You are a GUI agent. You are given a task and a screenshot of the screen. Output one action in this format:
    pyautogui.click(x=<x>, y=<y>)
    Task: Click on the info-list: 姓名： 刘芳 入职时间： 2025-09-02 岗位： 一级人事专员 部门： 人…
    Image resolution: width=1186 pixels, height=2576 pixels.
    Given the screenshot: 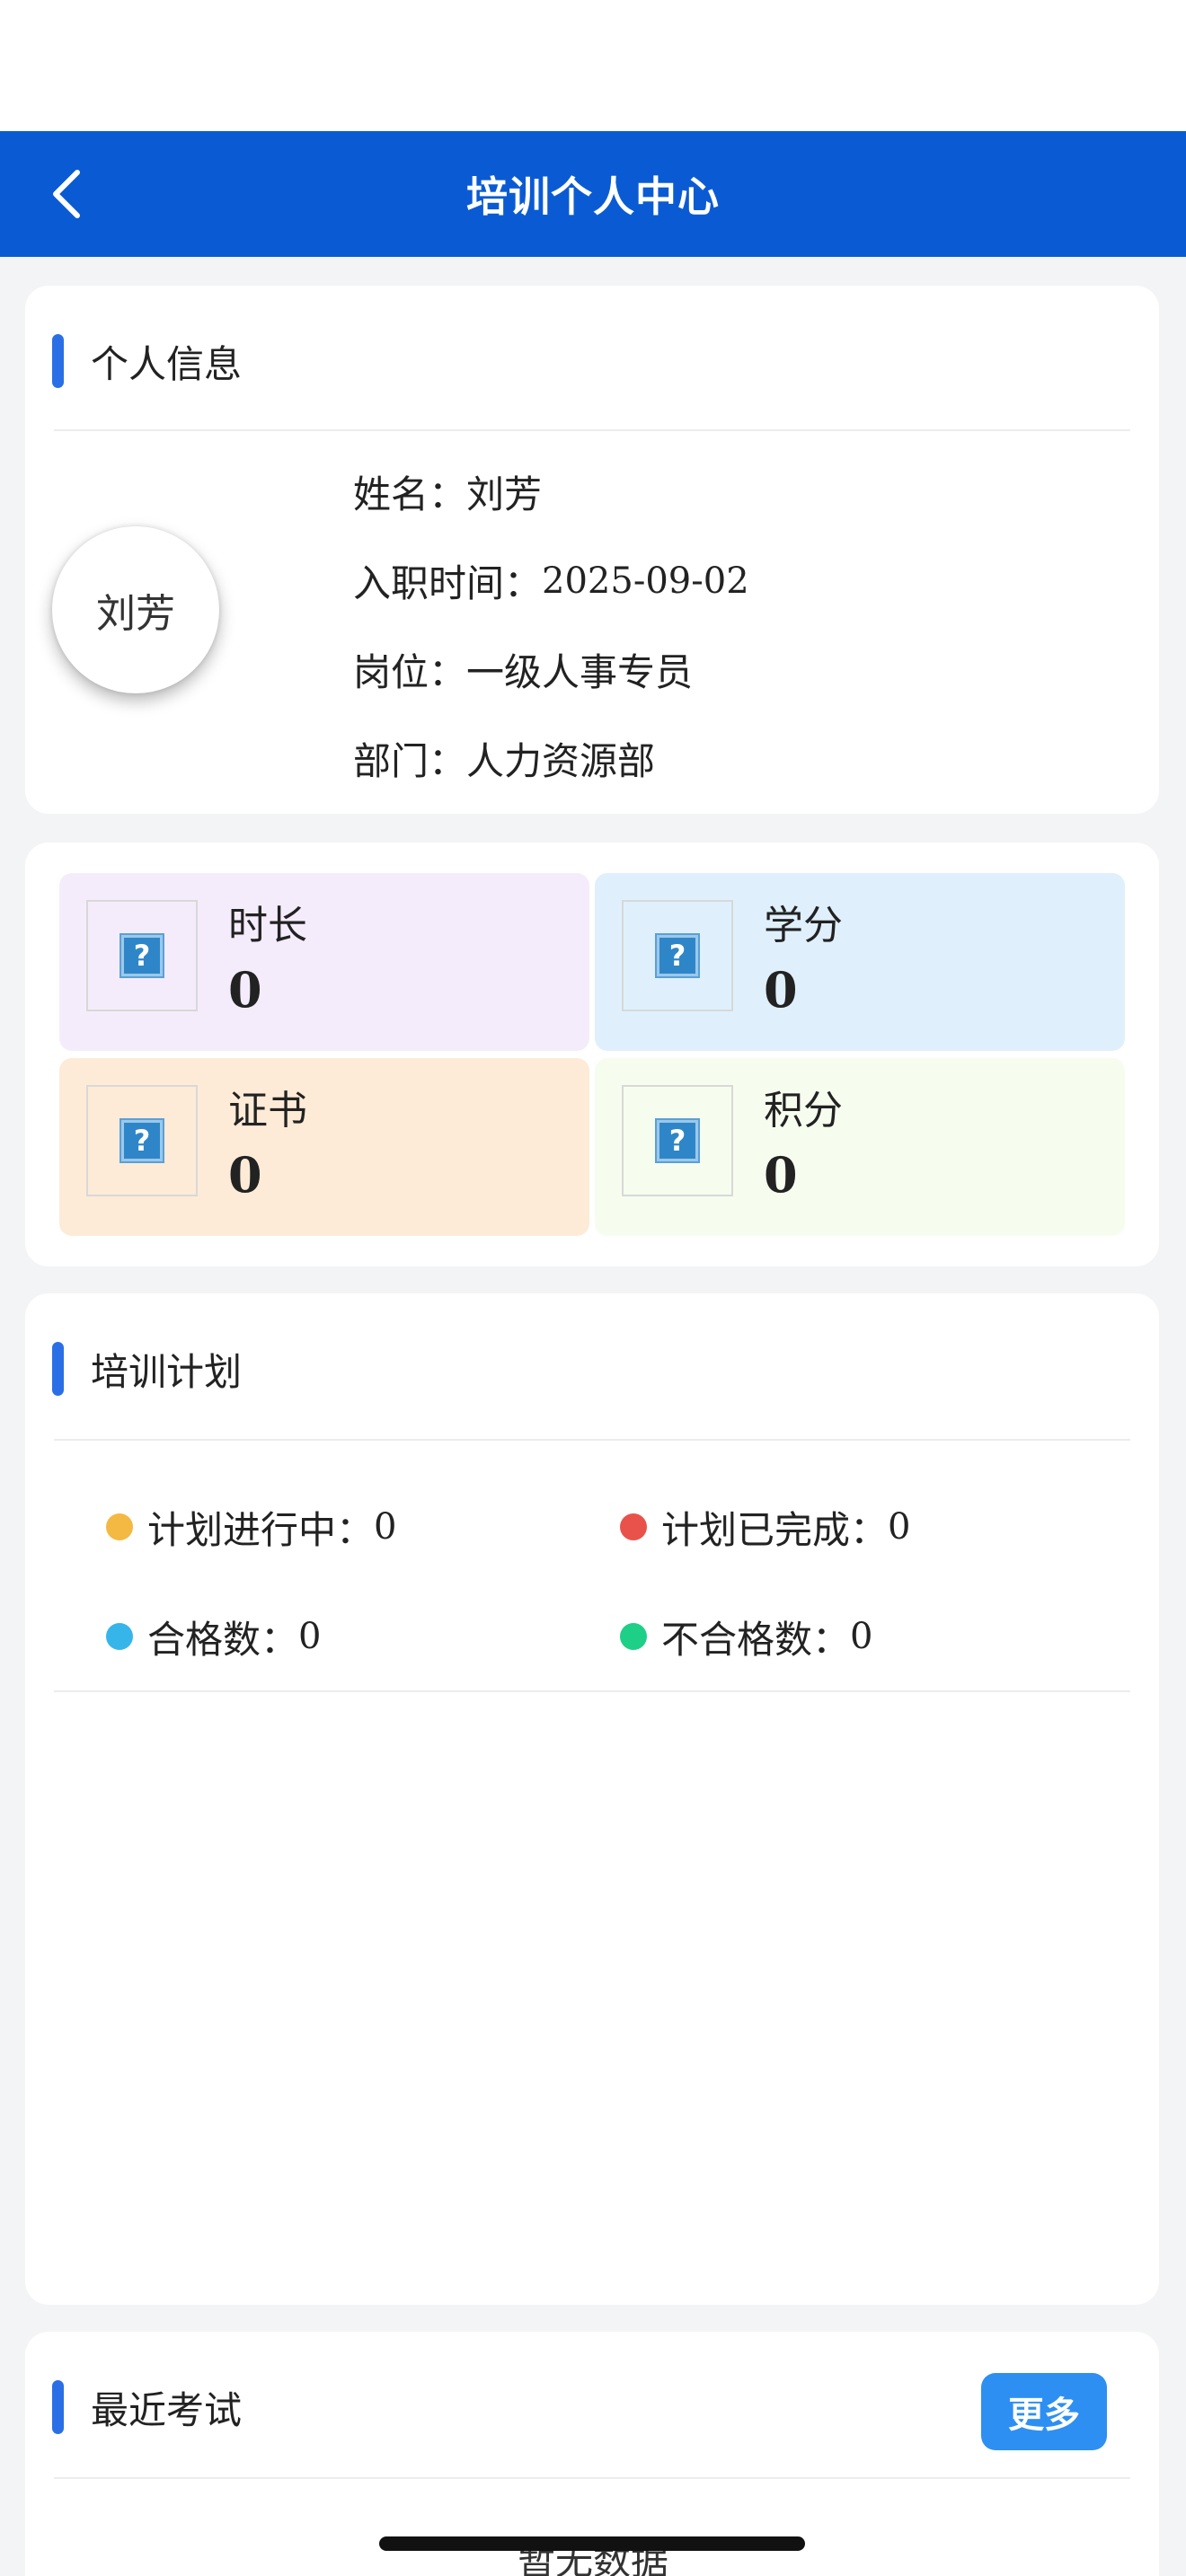 What is the action you would take?
    pyautogui.click(x=551, y=625)
    